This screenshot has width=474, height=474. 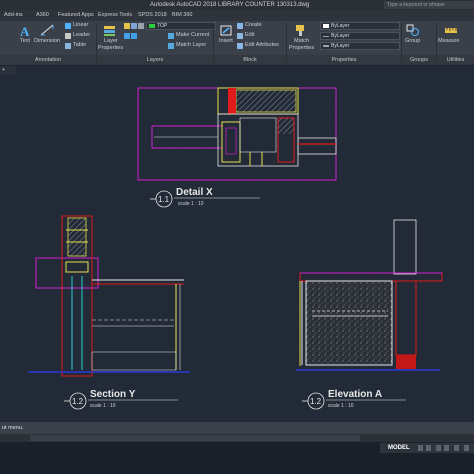 What do you see at coordinates (240, 36) in the screenshot?
I see `edit-block-icon` at bounding box center [240, 36].